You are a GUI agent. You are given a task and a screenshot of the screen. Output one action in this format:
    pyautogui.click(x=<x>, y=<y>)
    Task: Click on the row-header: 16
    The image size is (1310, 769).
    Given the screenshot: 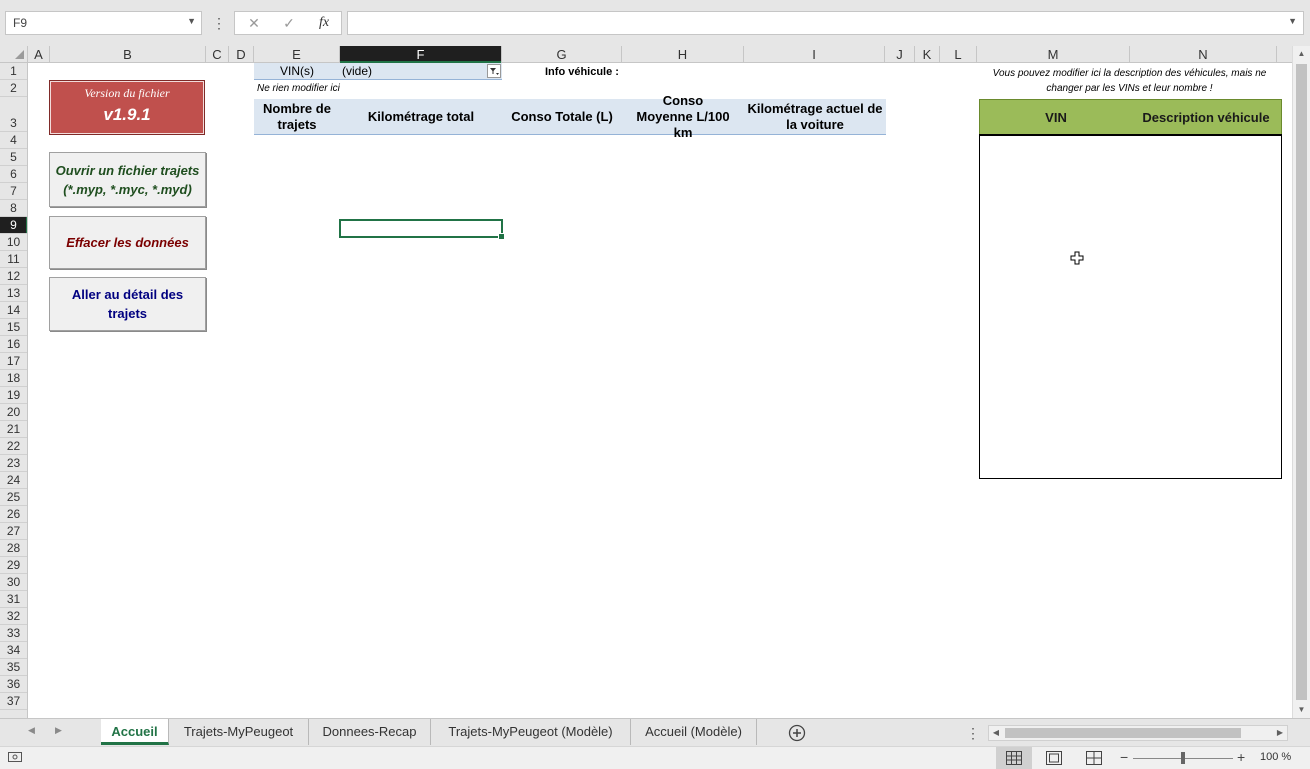 What is the action you would take?
    pyautogui.click(x=13, y=344)
    